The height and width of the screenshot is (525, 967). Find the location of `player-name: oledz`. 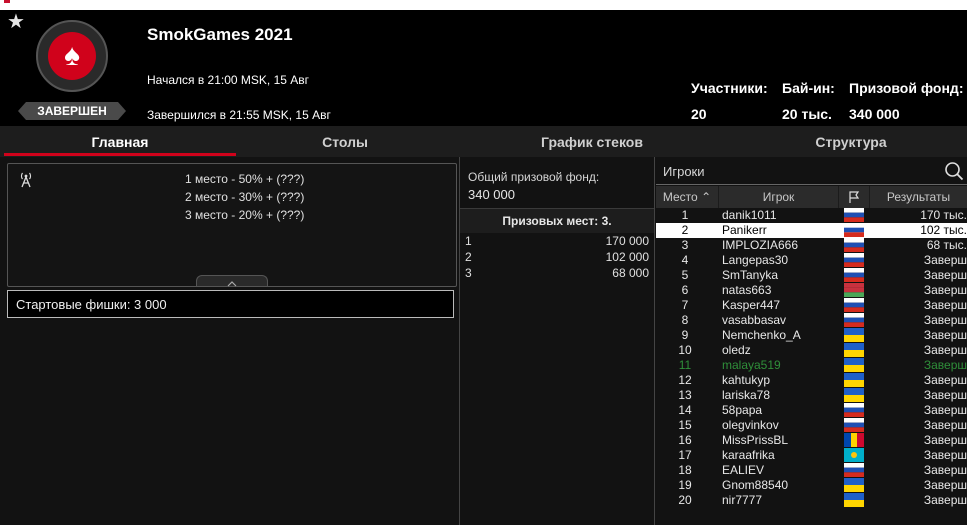

player-name: oledz is located at coordinates (736, 350).